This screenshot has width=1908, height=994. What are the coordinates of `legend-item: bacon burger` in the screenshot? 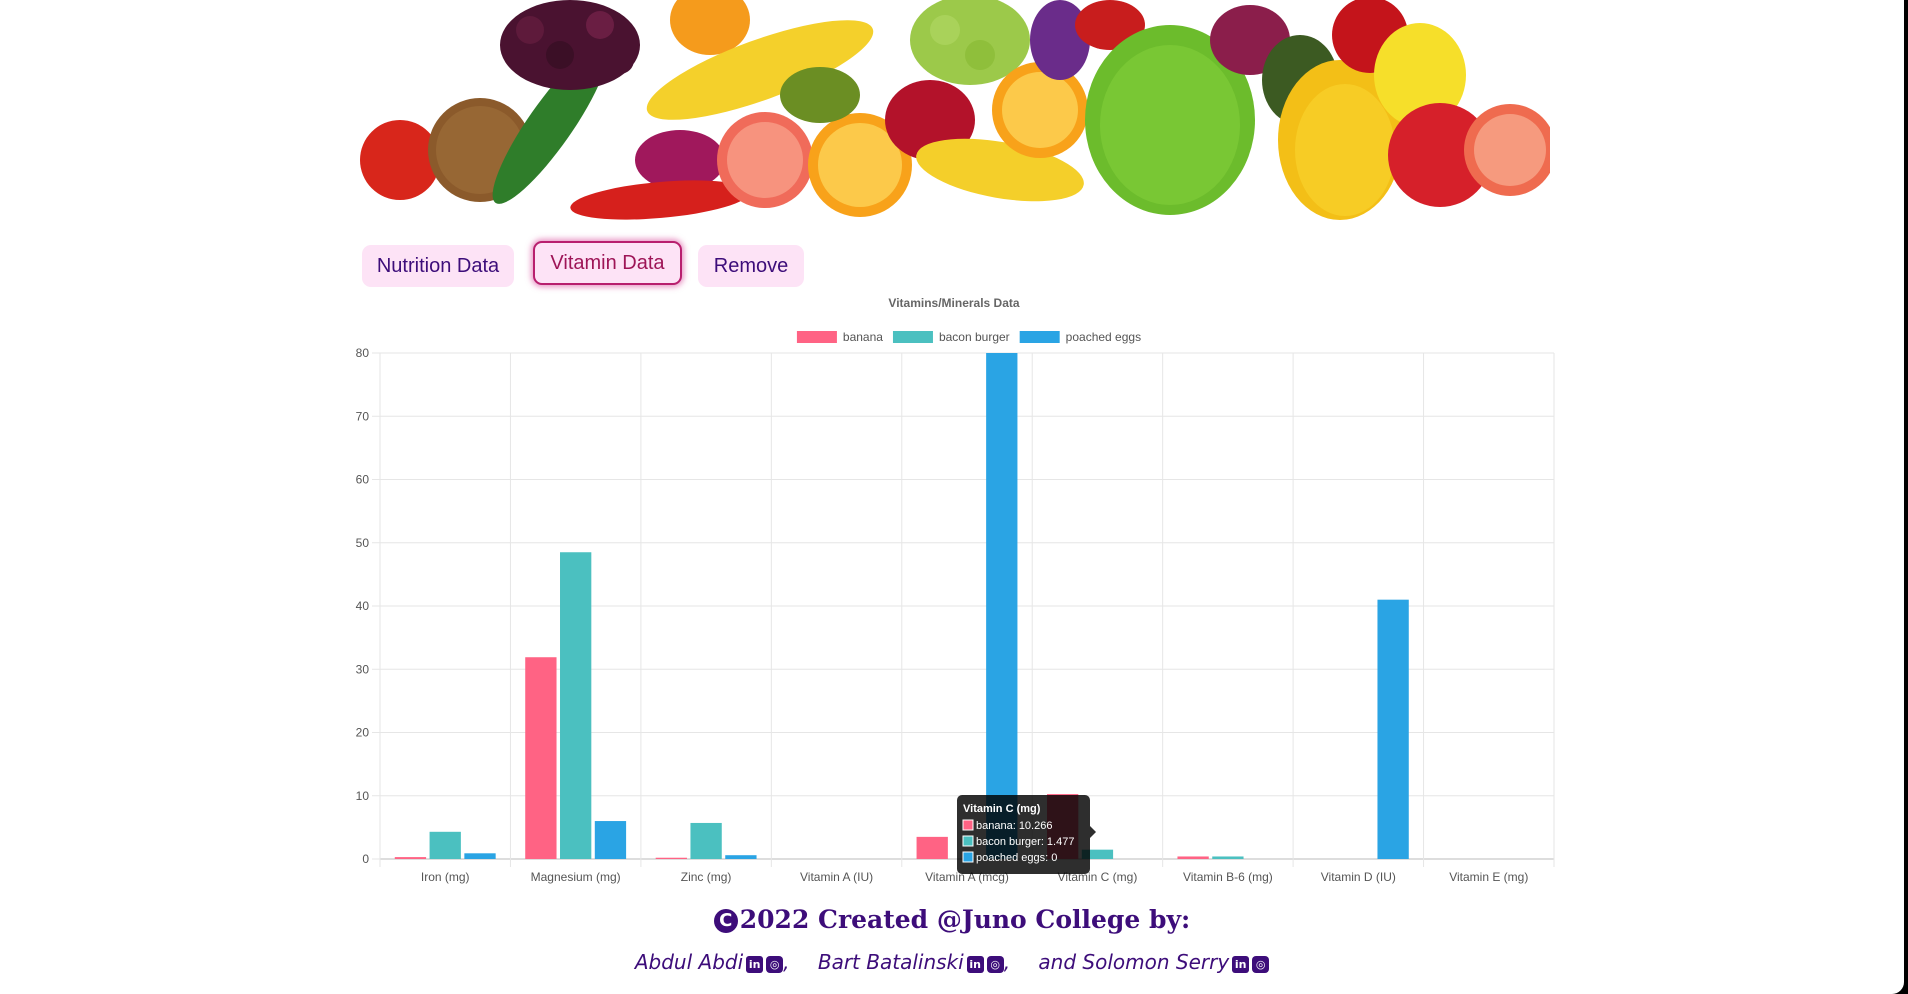 It's located at (951, 337).